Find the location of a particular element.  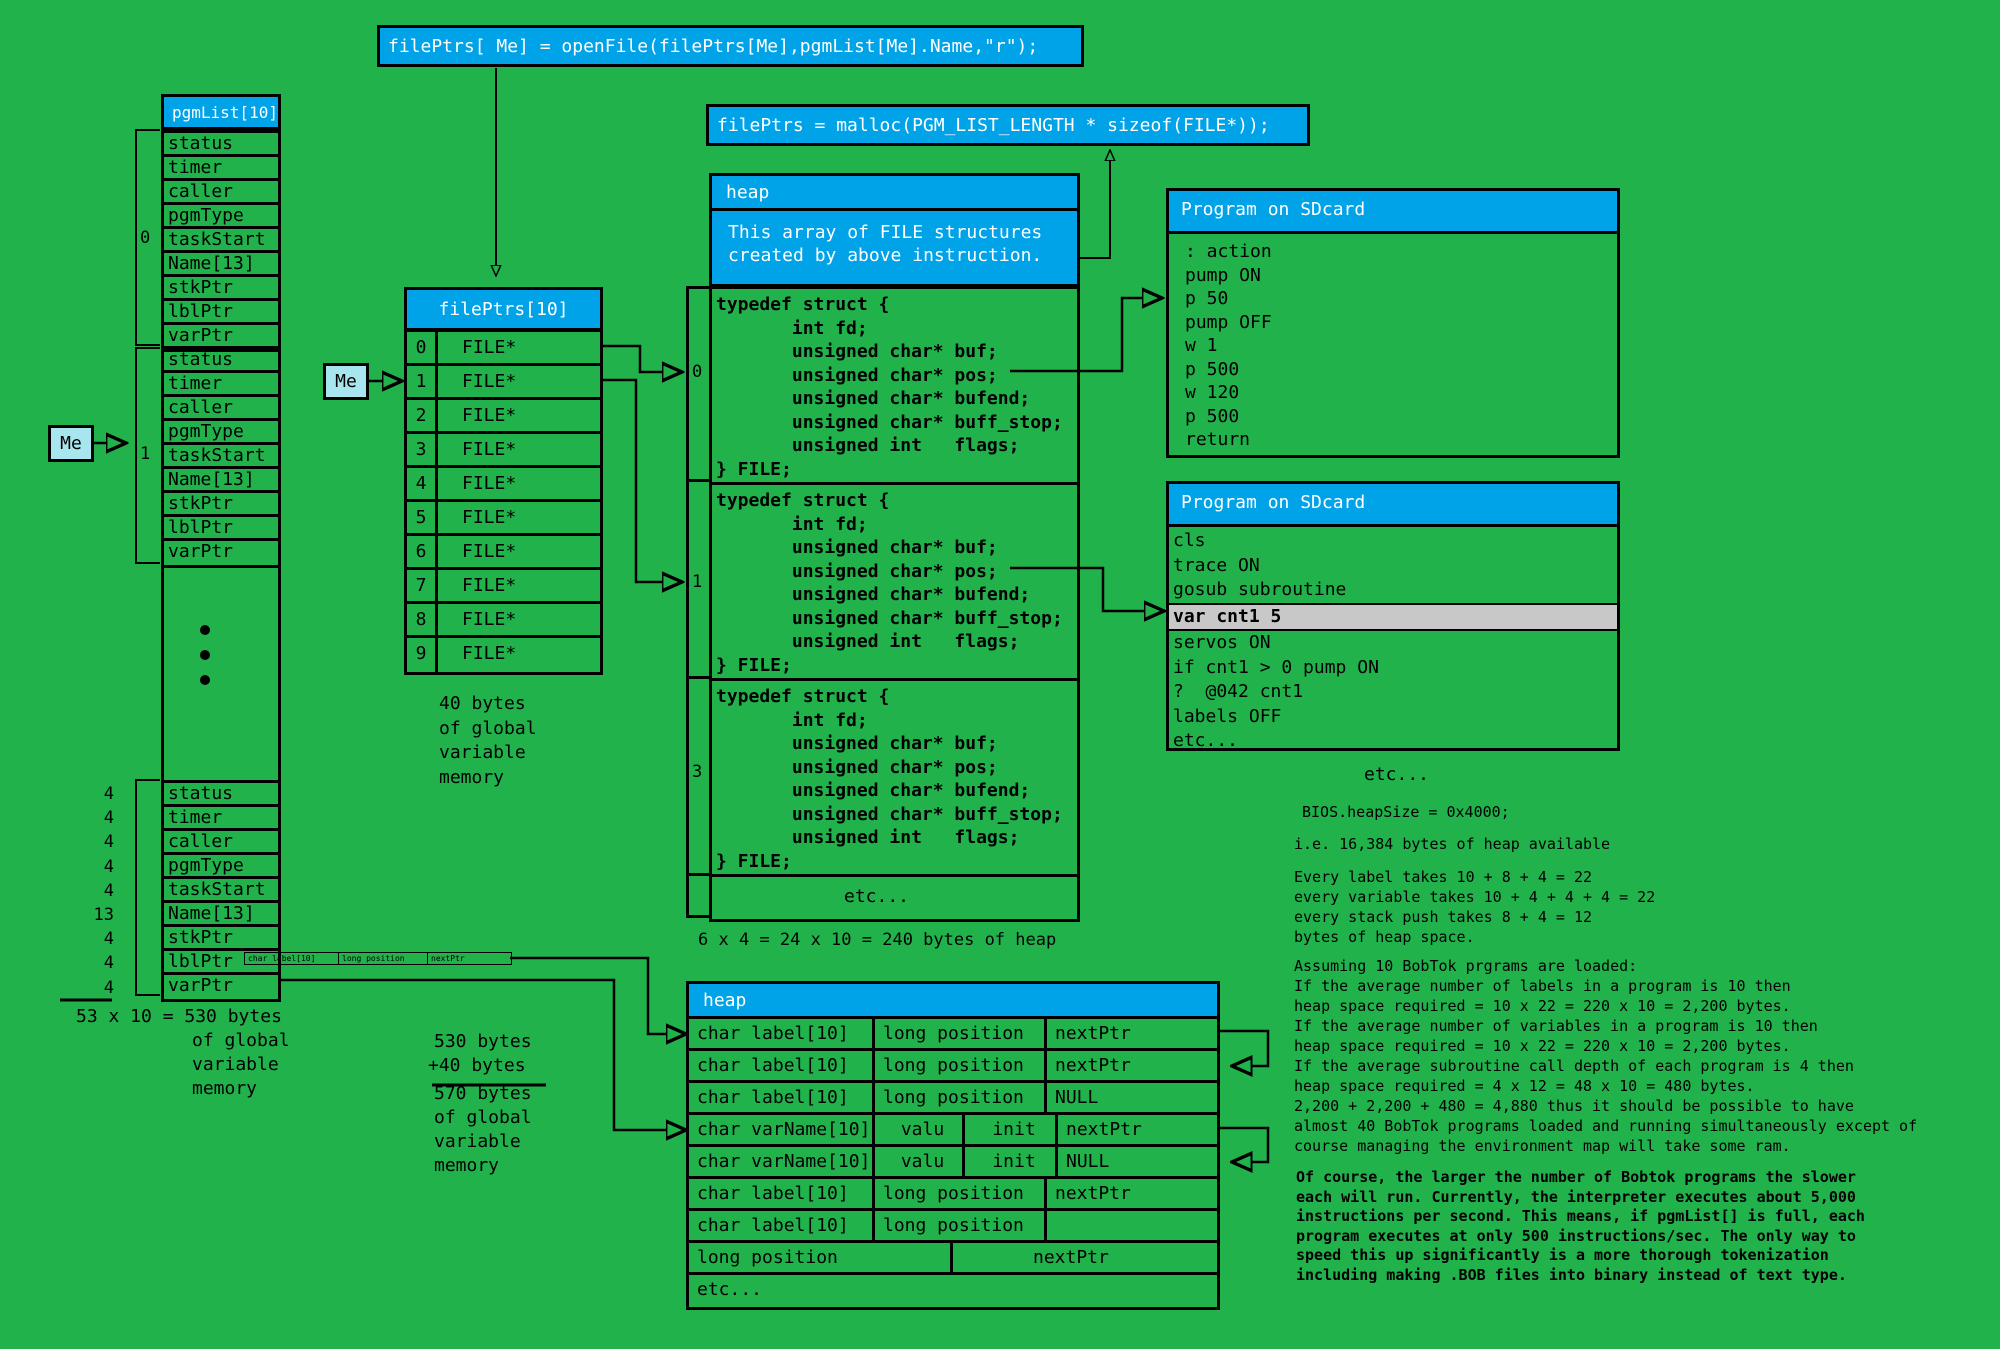

struct-line: unsigned int flags; is located at coordinates (868, 641).